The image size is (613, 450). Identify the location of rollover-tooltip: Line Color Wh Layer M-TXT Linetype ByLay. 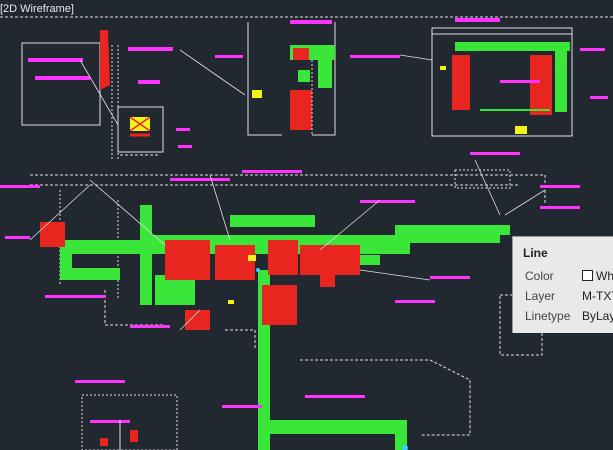
(562, 284).